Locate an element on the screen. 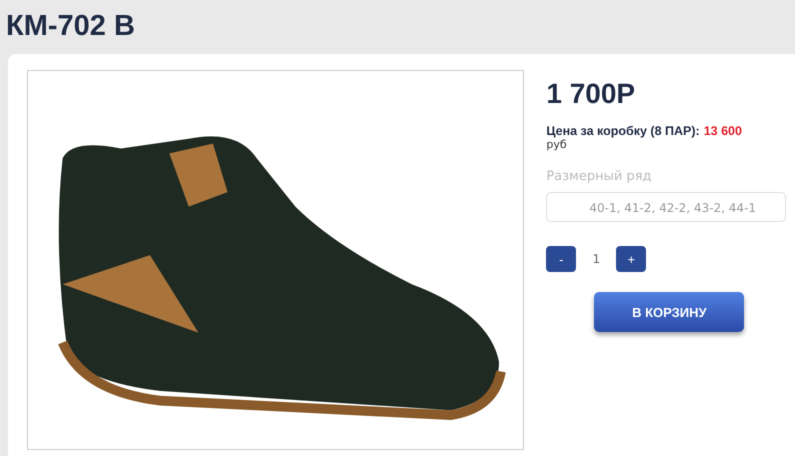 The image size is (795, 456). increase-button: + is located at coordinates (631, 259).